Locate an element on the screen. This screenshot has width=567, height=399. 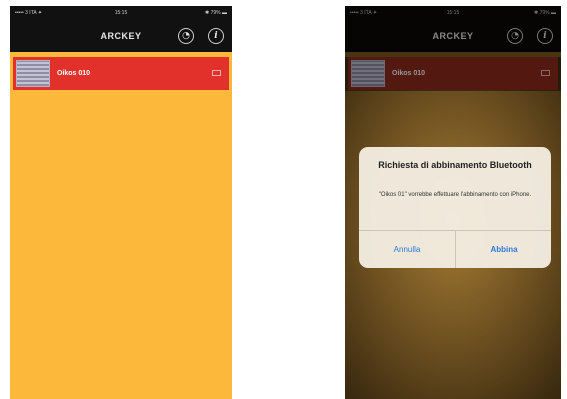
battery-icon is located at coordinates (216, 73).